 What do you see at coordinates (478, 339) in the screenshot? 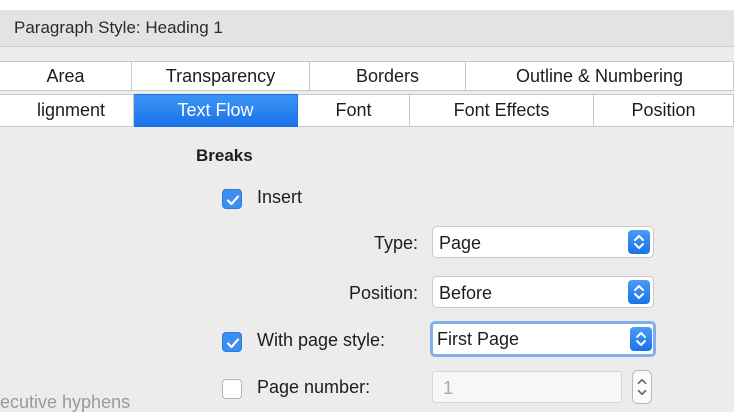
I see `page-style-select-value: First Page` at bounding box center [478, 339].